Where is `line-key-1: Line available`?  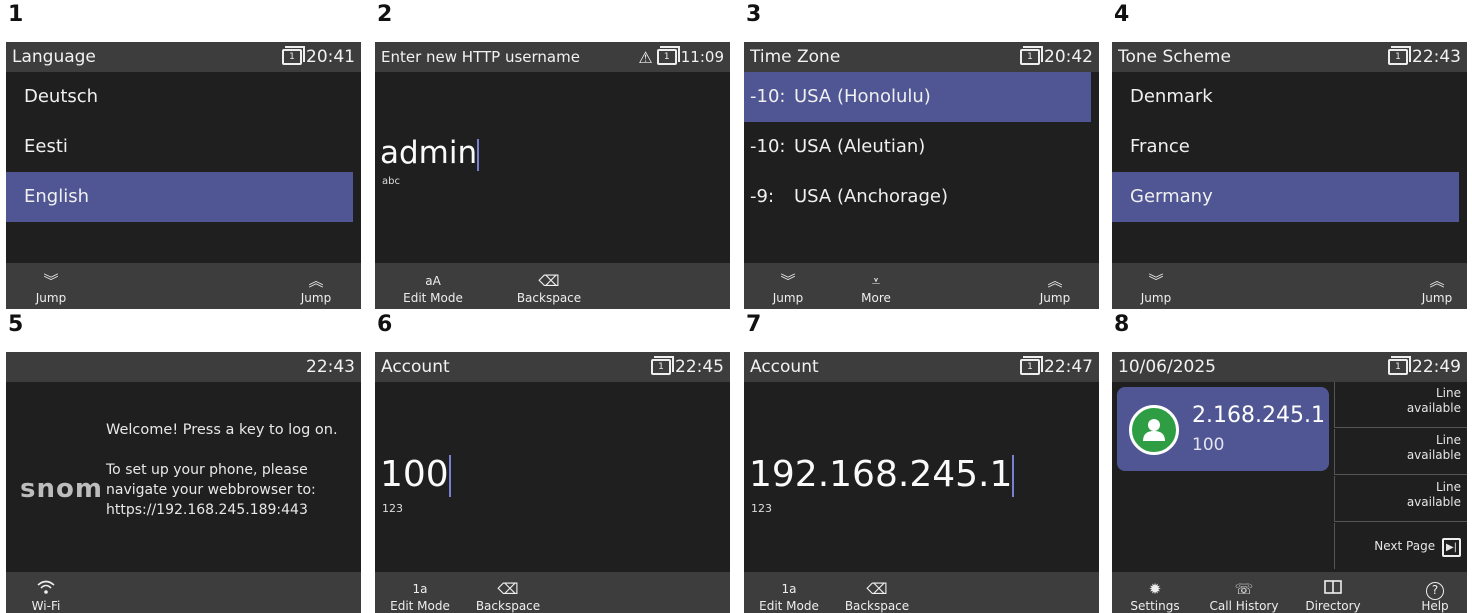 line-key-1: Line available is located at coordinates (1400, 405).